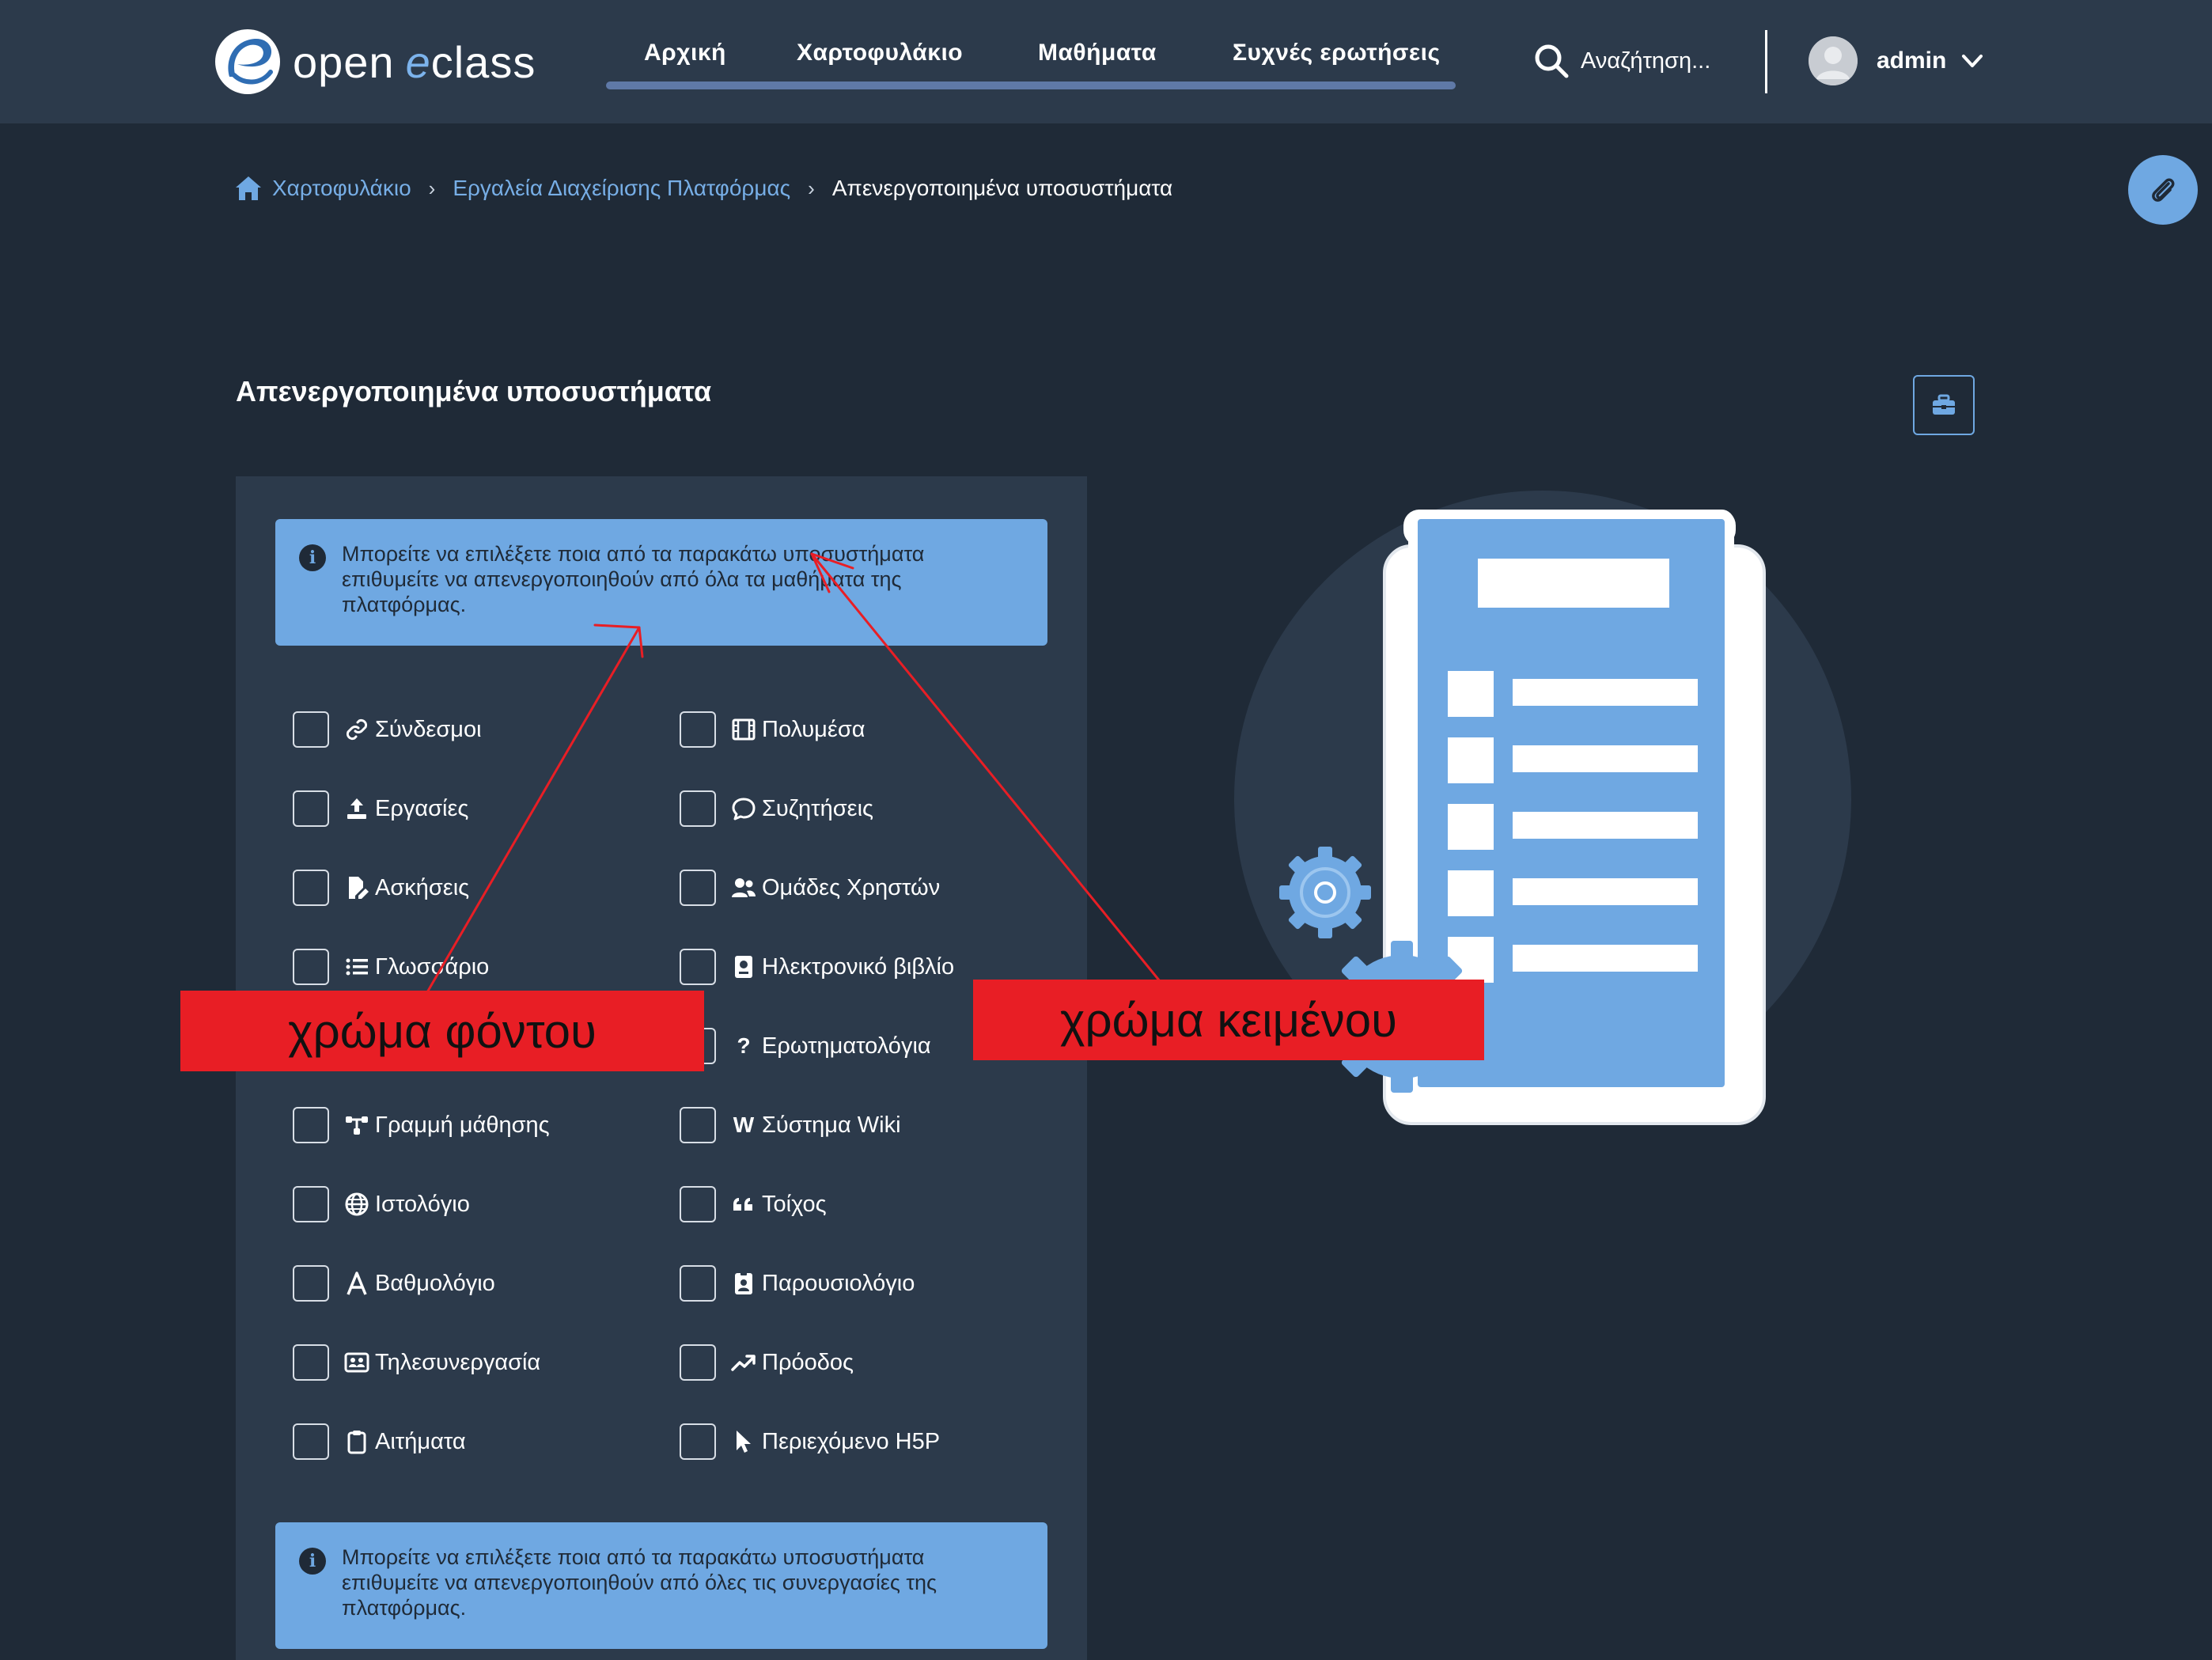  Describe the element at coordinates (622, 188) in the screenshot. I see `breadcrumb-admin-tools: Εργαλεία Διαχείρισης Πλατφόρμας` at that location.